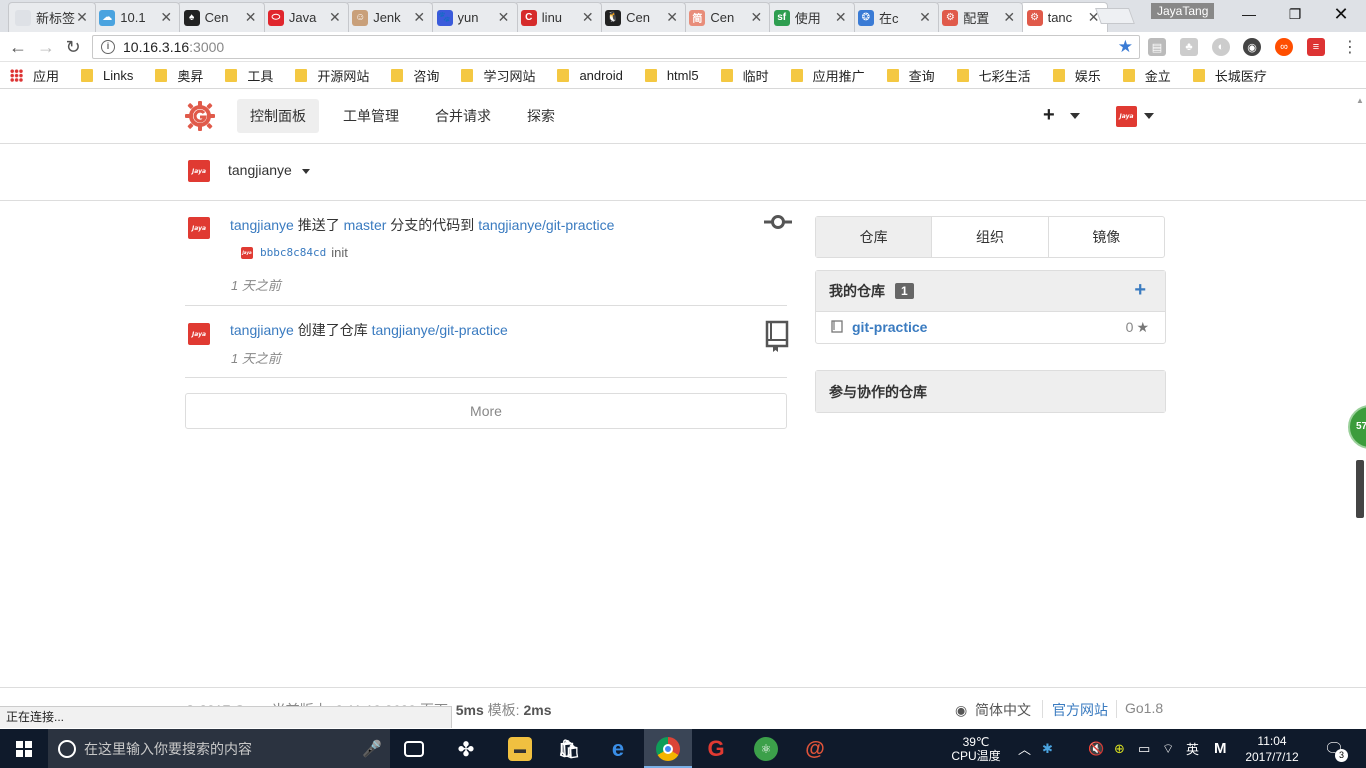 The height and width of the screenshot is (768, 1366). What do you see at coordinates (371, 116) in the screenshot?
I see `nav-issues: 工单管理` at bounding box center [371, 116].